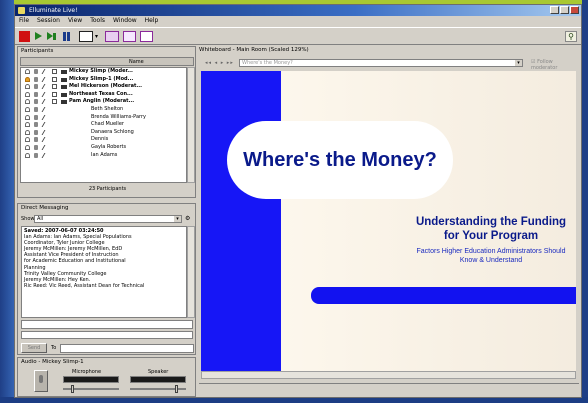 This screenshot has width=588, height=403. I want to click on participant-count: 23 Participants, so click(107, 189).